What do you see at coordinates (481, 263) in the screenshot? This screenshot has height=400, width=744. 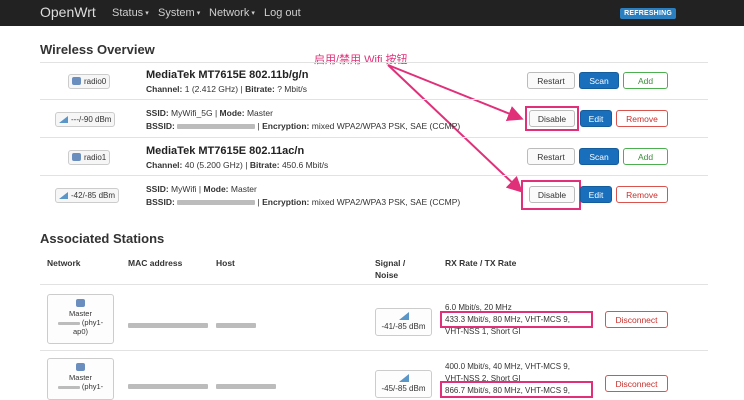 I see `col-rate: RX Rate / TX Rate` at bounding box center [481, 263].